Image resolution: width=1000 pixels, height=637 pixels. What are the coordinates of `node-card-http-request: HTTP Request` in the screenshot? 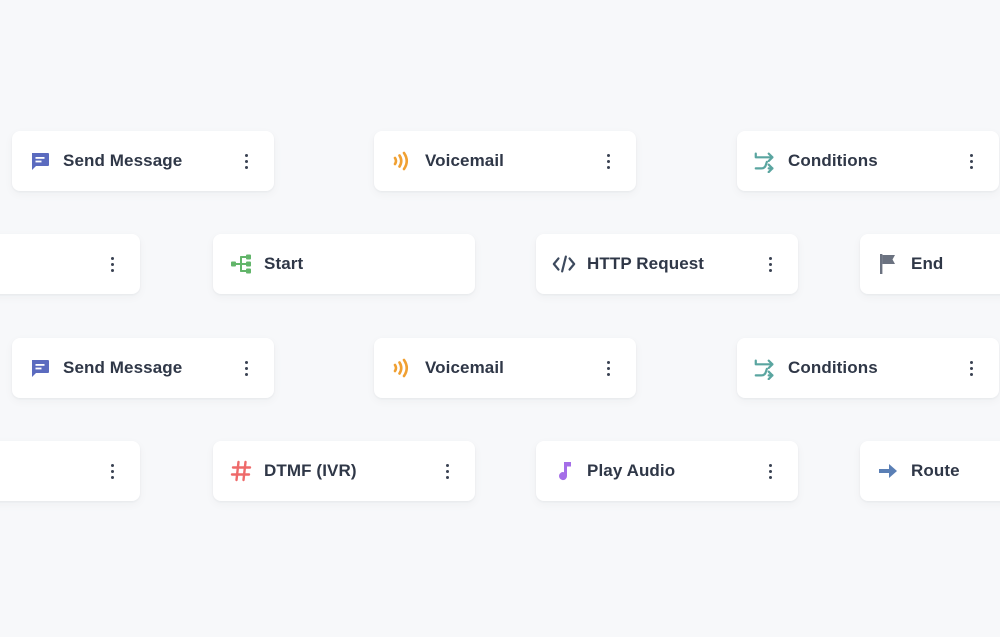 It's located at (667, 264).